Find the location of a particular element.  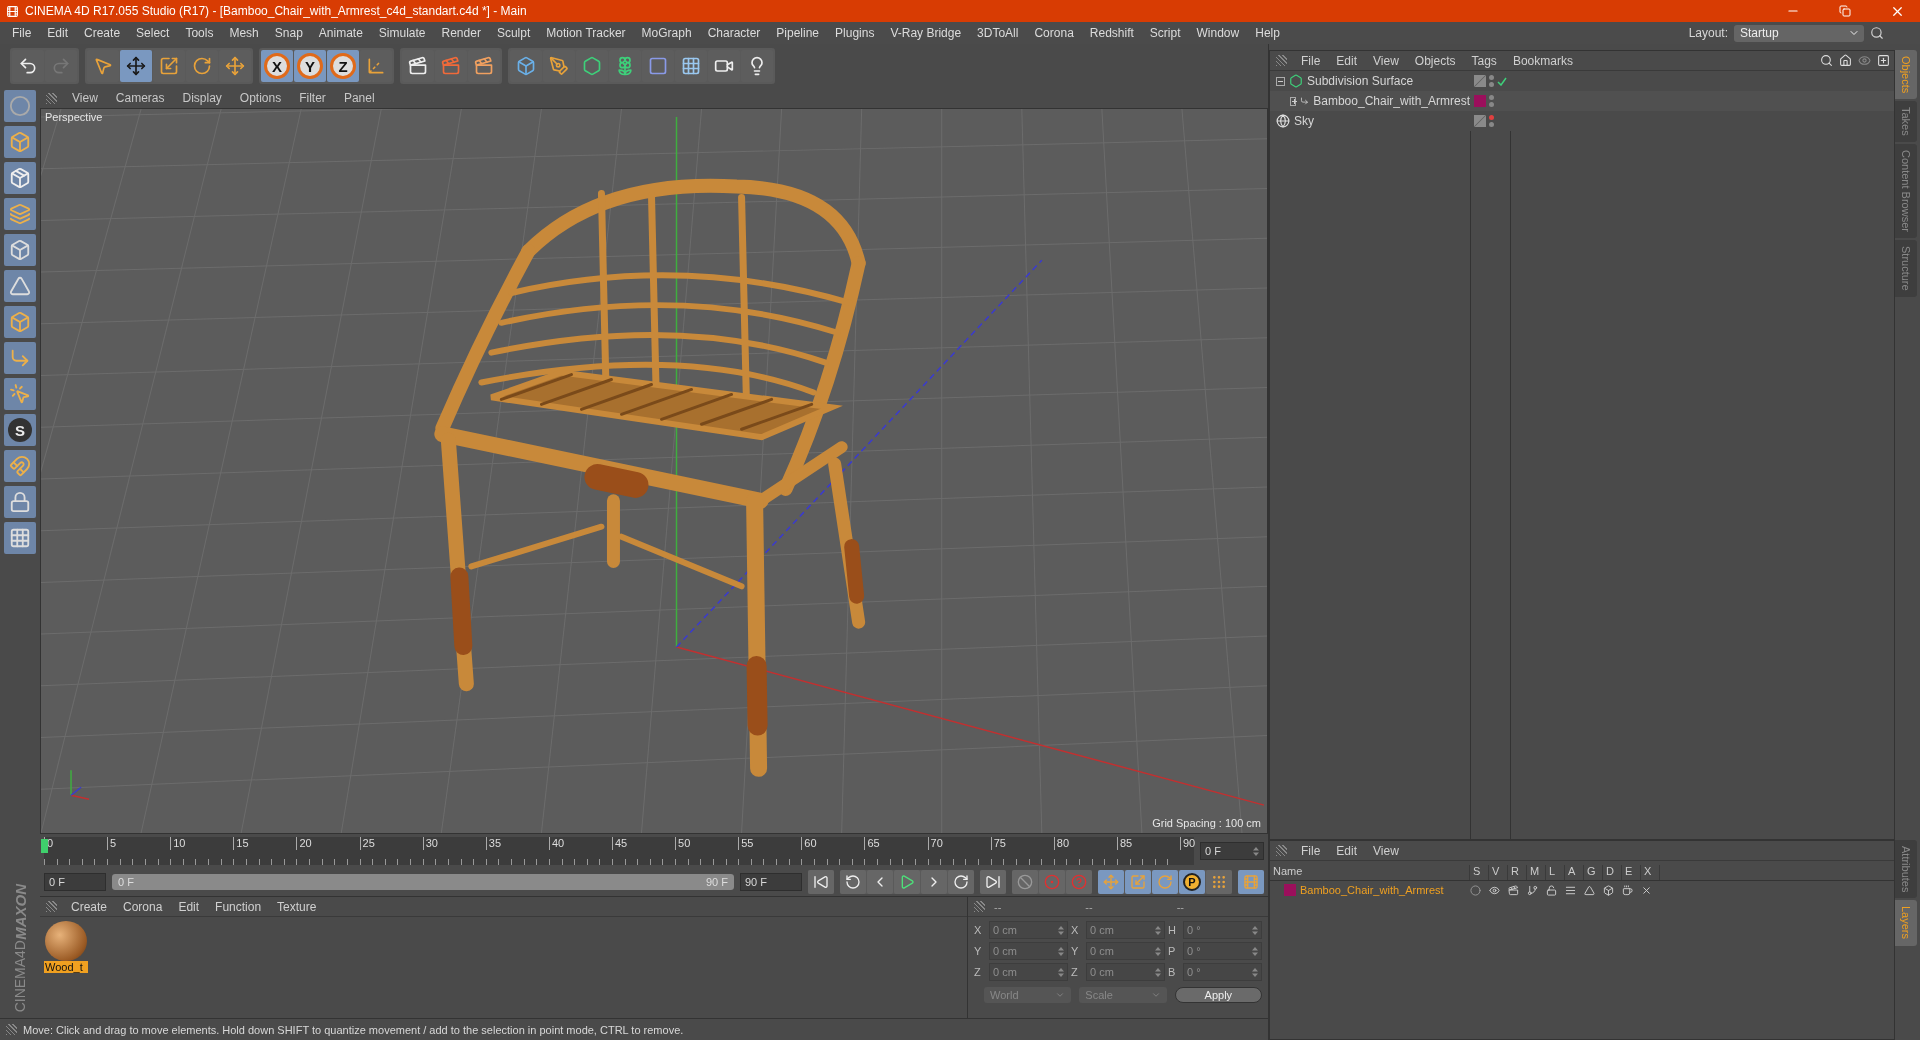

viewport-menu-item: View is located at coordinates (85, 98).